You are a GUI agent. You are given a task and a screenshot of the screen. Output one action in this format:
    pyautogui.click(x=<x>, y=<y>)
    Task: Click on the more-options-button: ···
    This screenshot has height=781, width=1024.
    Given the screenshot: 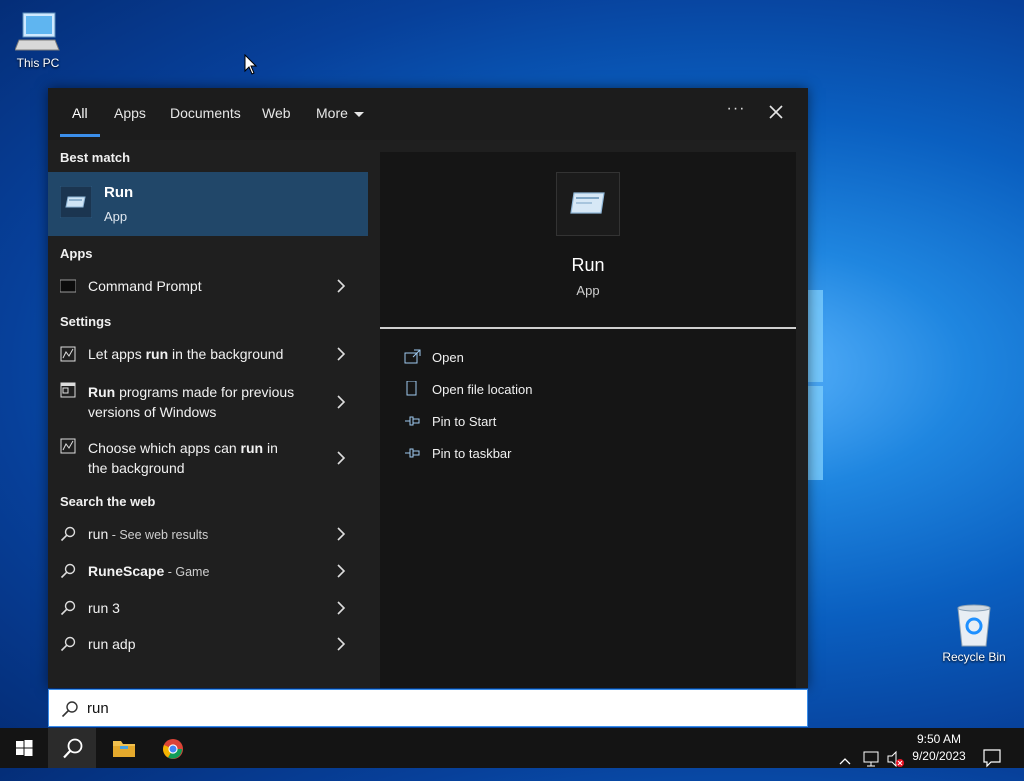 What is the action you would take?
    pyautogui.click(x=736, y=112)
    